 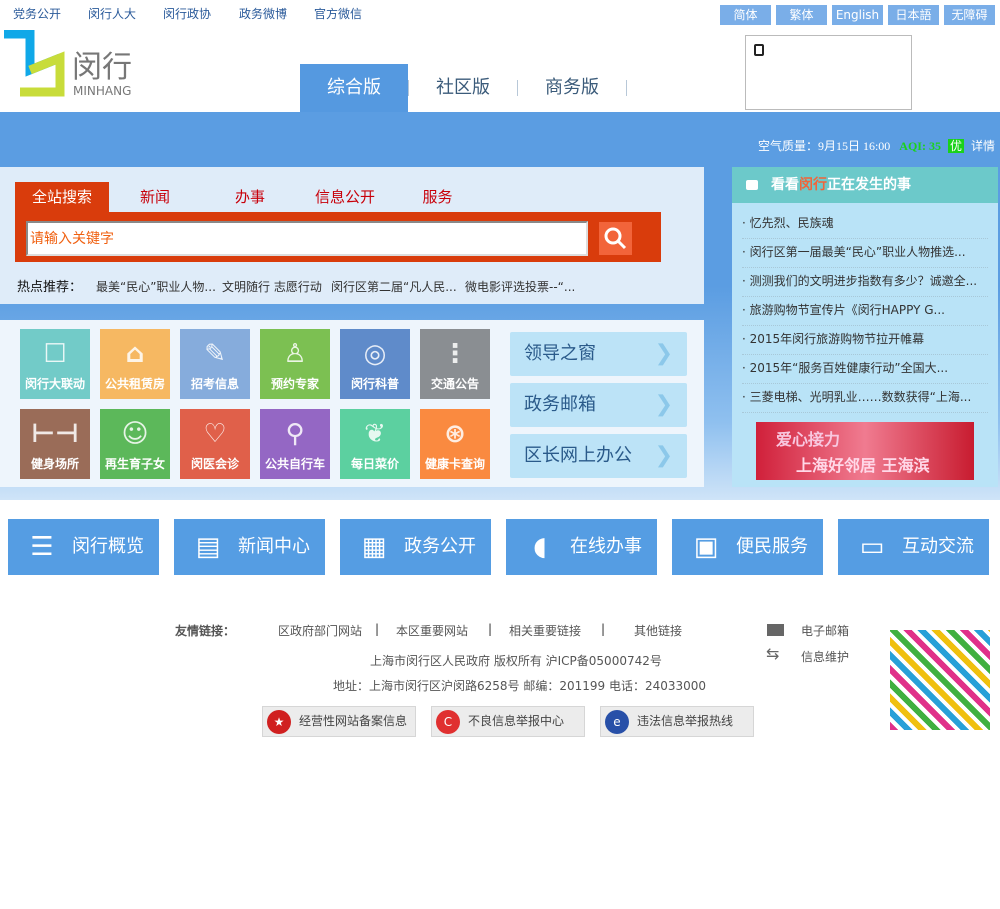 What do you see at coordinates (455, 364) in the screenshot?
I see `tile-traffic-light: ⋮ 交通公告` at bounding box center [455, 364].